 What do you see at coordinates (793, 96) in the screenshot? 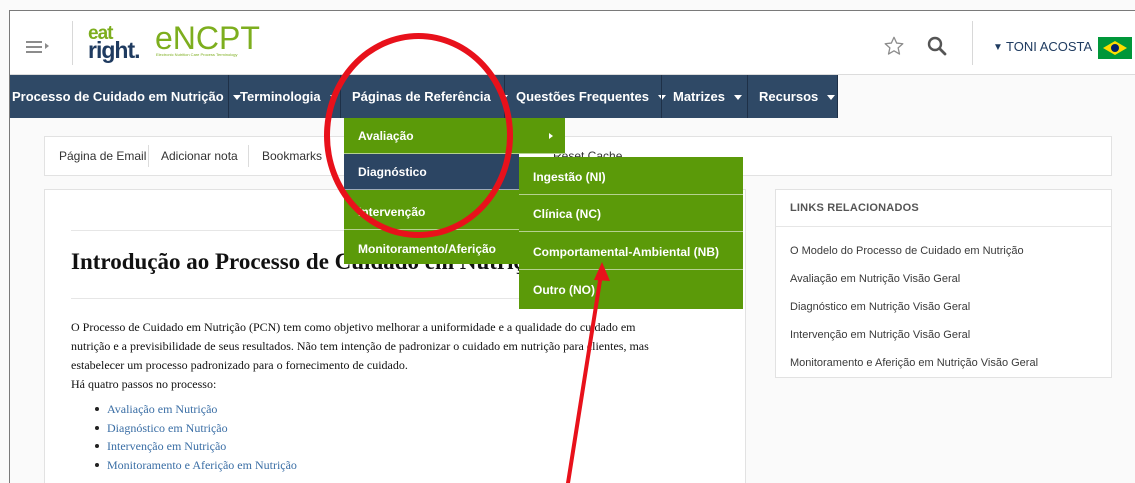
I see `nav-item-recursos: Recursos` at bounding box center [793, 96].